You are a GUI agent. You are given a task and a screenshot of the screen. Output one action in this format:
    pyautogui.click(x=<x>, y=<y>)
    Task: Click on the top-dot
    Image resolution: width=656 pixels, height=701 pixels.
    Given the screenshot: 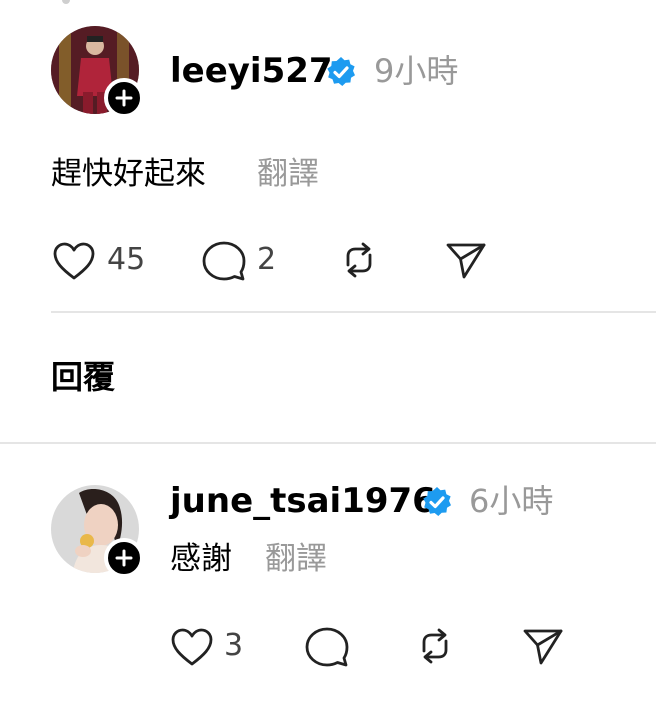 What is the action you would take?
    pyautogui.click(x=66, y=2)
    